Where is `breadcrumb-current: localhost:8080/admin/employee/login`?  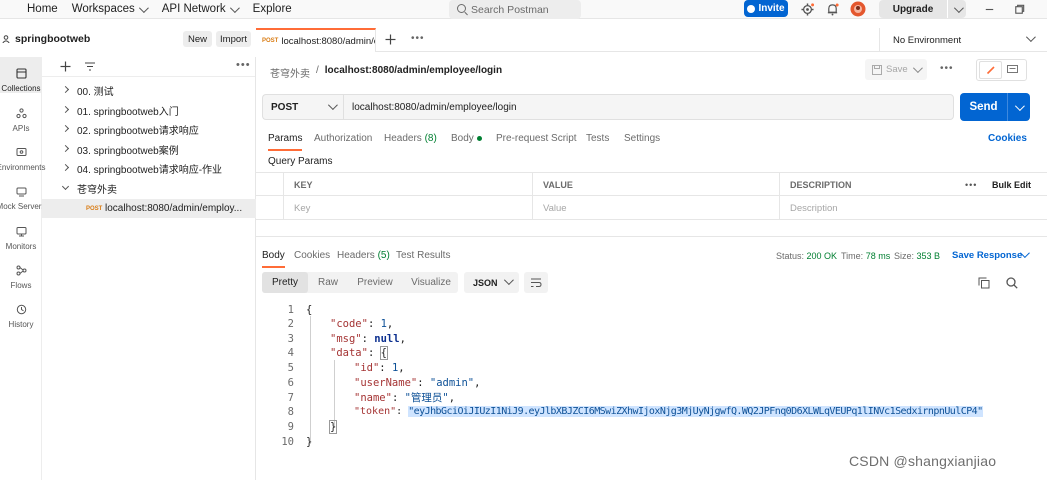
breadcrumb-current: localhost:8080/admin/employee/login is located at coordinates (413, 72).